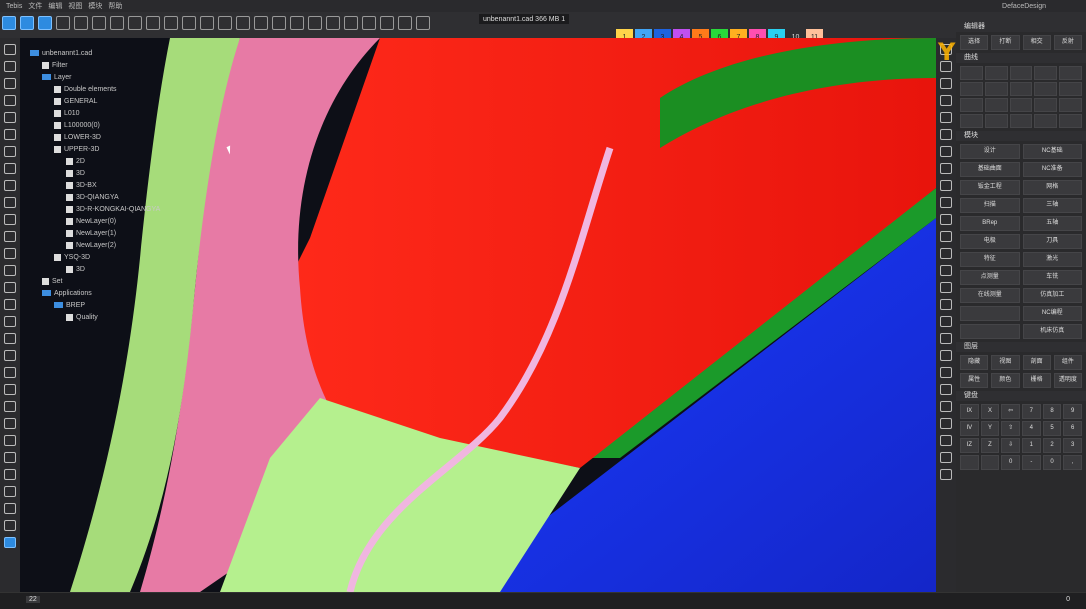 The image size is (1086, 609). Describe the element at coordinates (1052, 241) in the screenshot. I see `module-button: 刀具` at that location.